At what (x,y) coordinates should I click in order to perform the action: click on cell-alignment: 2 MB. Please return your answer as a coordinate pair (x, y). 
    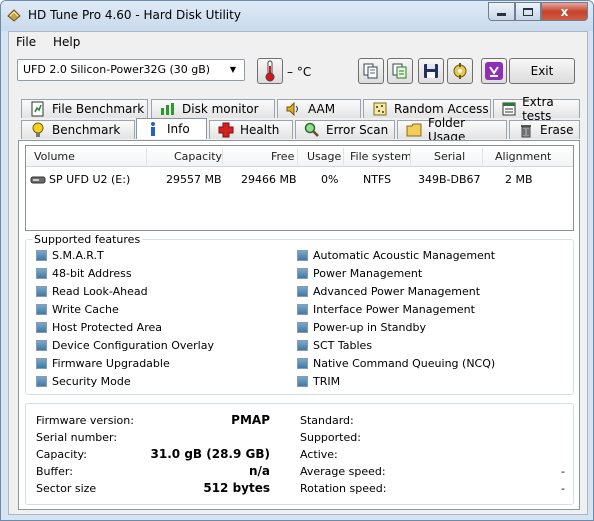
    Looking at the image, I should click on (519, 179).